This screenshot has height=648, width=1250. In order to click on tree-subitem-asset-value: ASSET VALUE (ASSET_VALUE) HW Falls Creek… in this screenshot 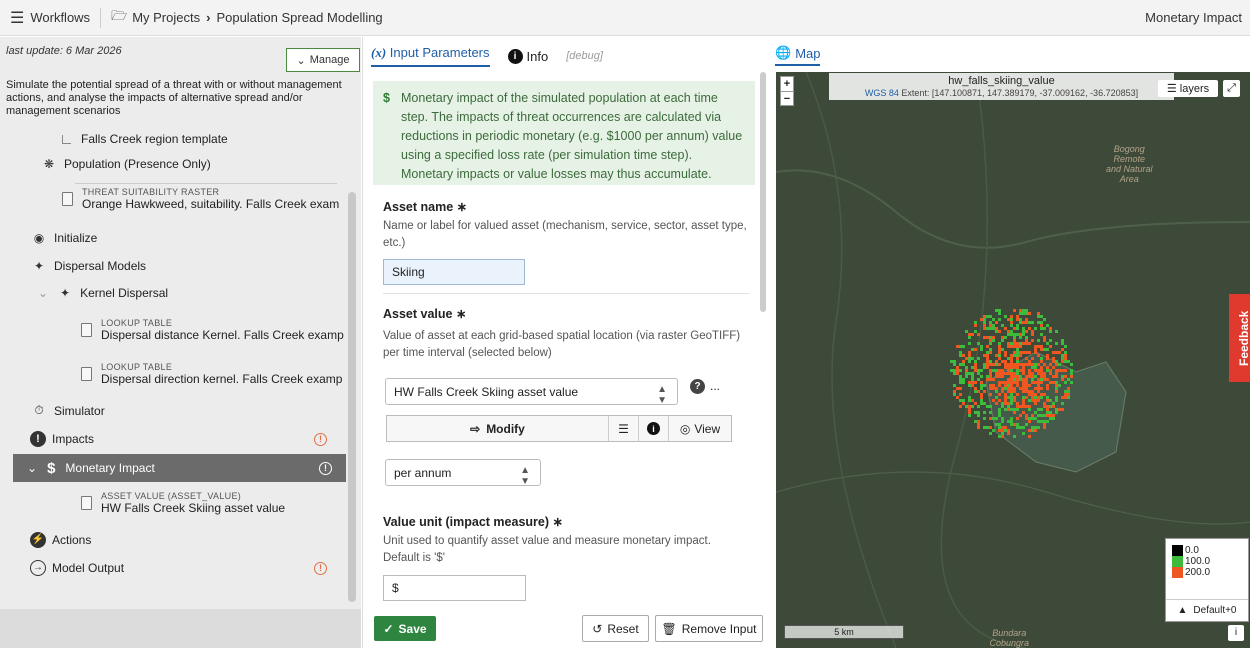, I will do `click(183, 503)`.